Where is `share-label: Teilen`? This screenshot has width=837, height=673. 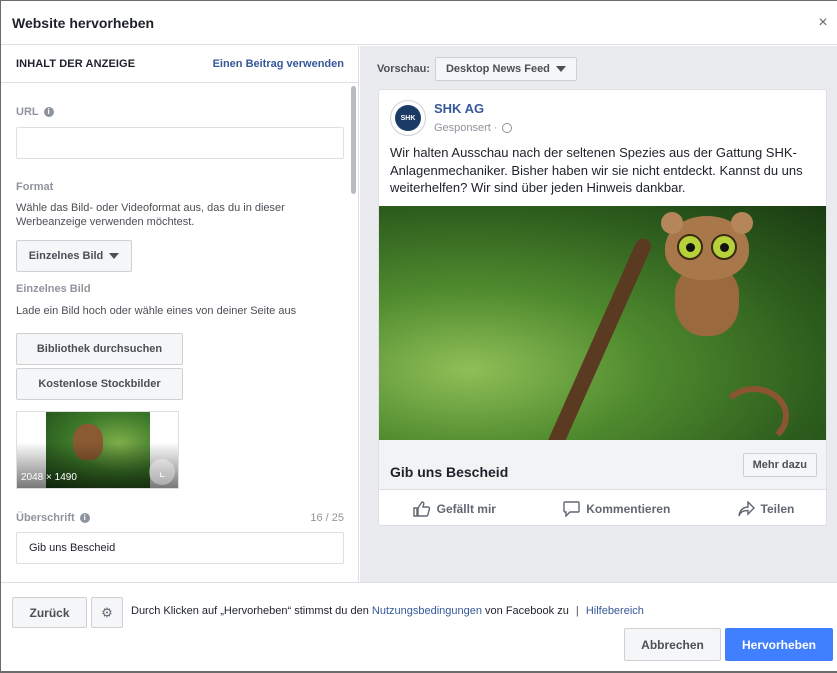 share-label: Teilen is located at coordinates (777, 508).